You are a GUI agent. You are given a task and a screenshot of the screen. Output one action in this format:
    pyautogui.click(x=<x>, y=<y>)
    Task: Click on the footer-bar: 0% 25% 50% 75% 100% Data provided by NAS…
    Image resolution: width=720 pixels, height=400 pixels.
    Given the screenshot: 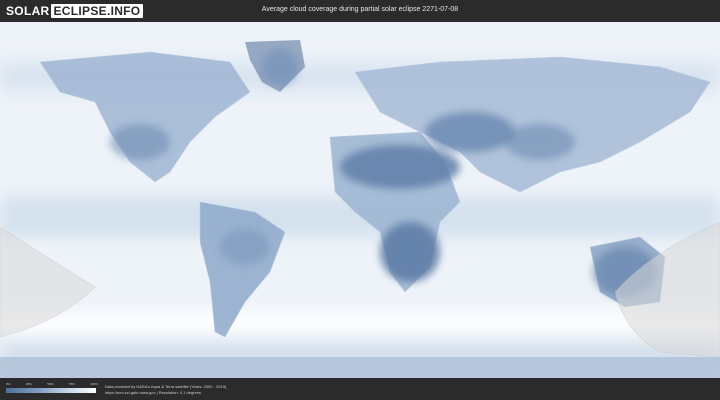 What is the action you would take?
    pyautogui.click(x=360, y=389)
    